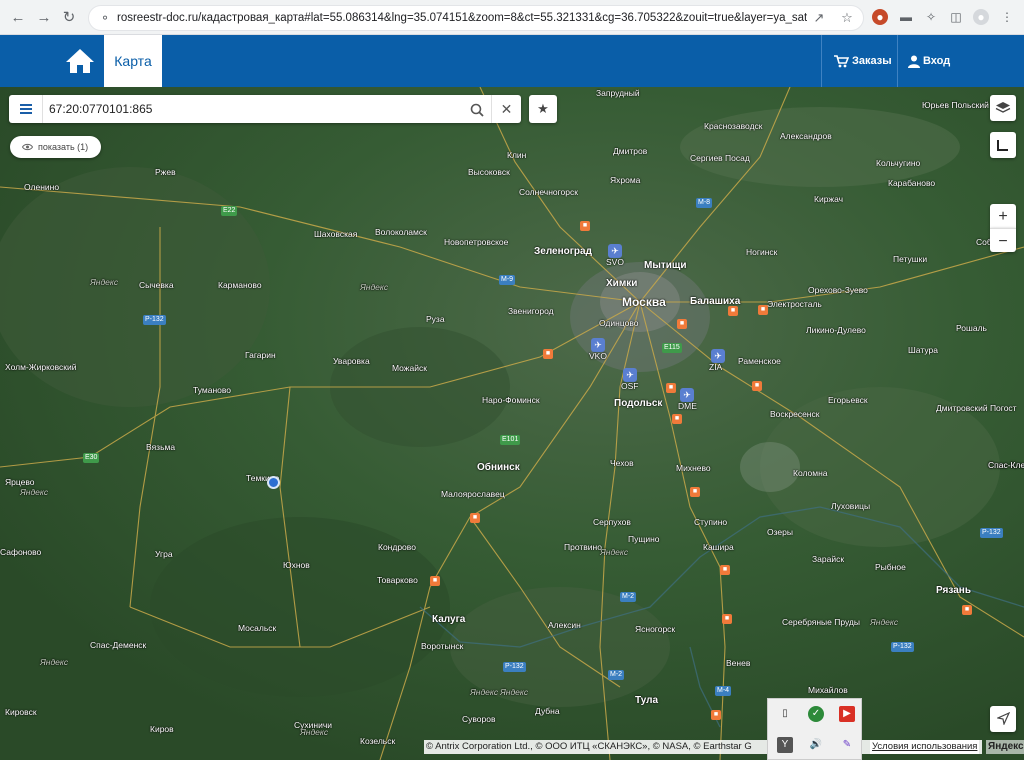 Image resolution: width=1024 pixels, height=760 pixels. I want to click on login-button: Вход, so click(929, 61).